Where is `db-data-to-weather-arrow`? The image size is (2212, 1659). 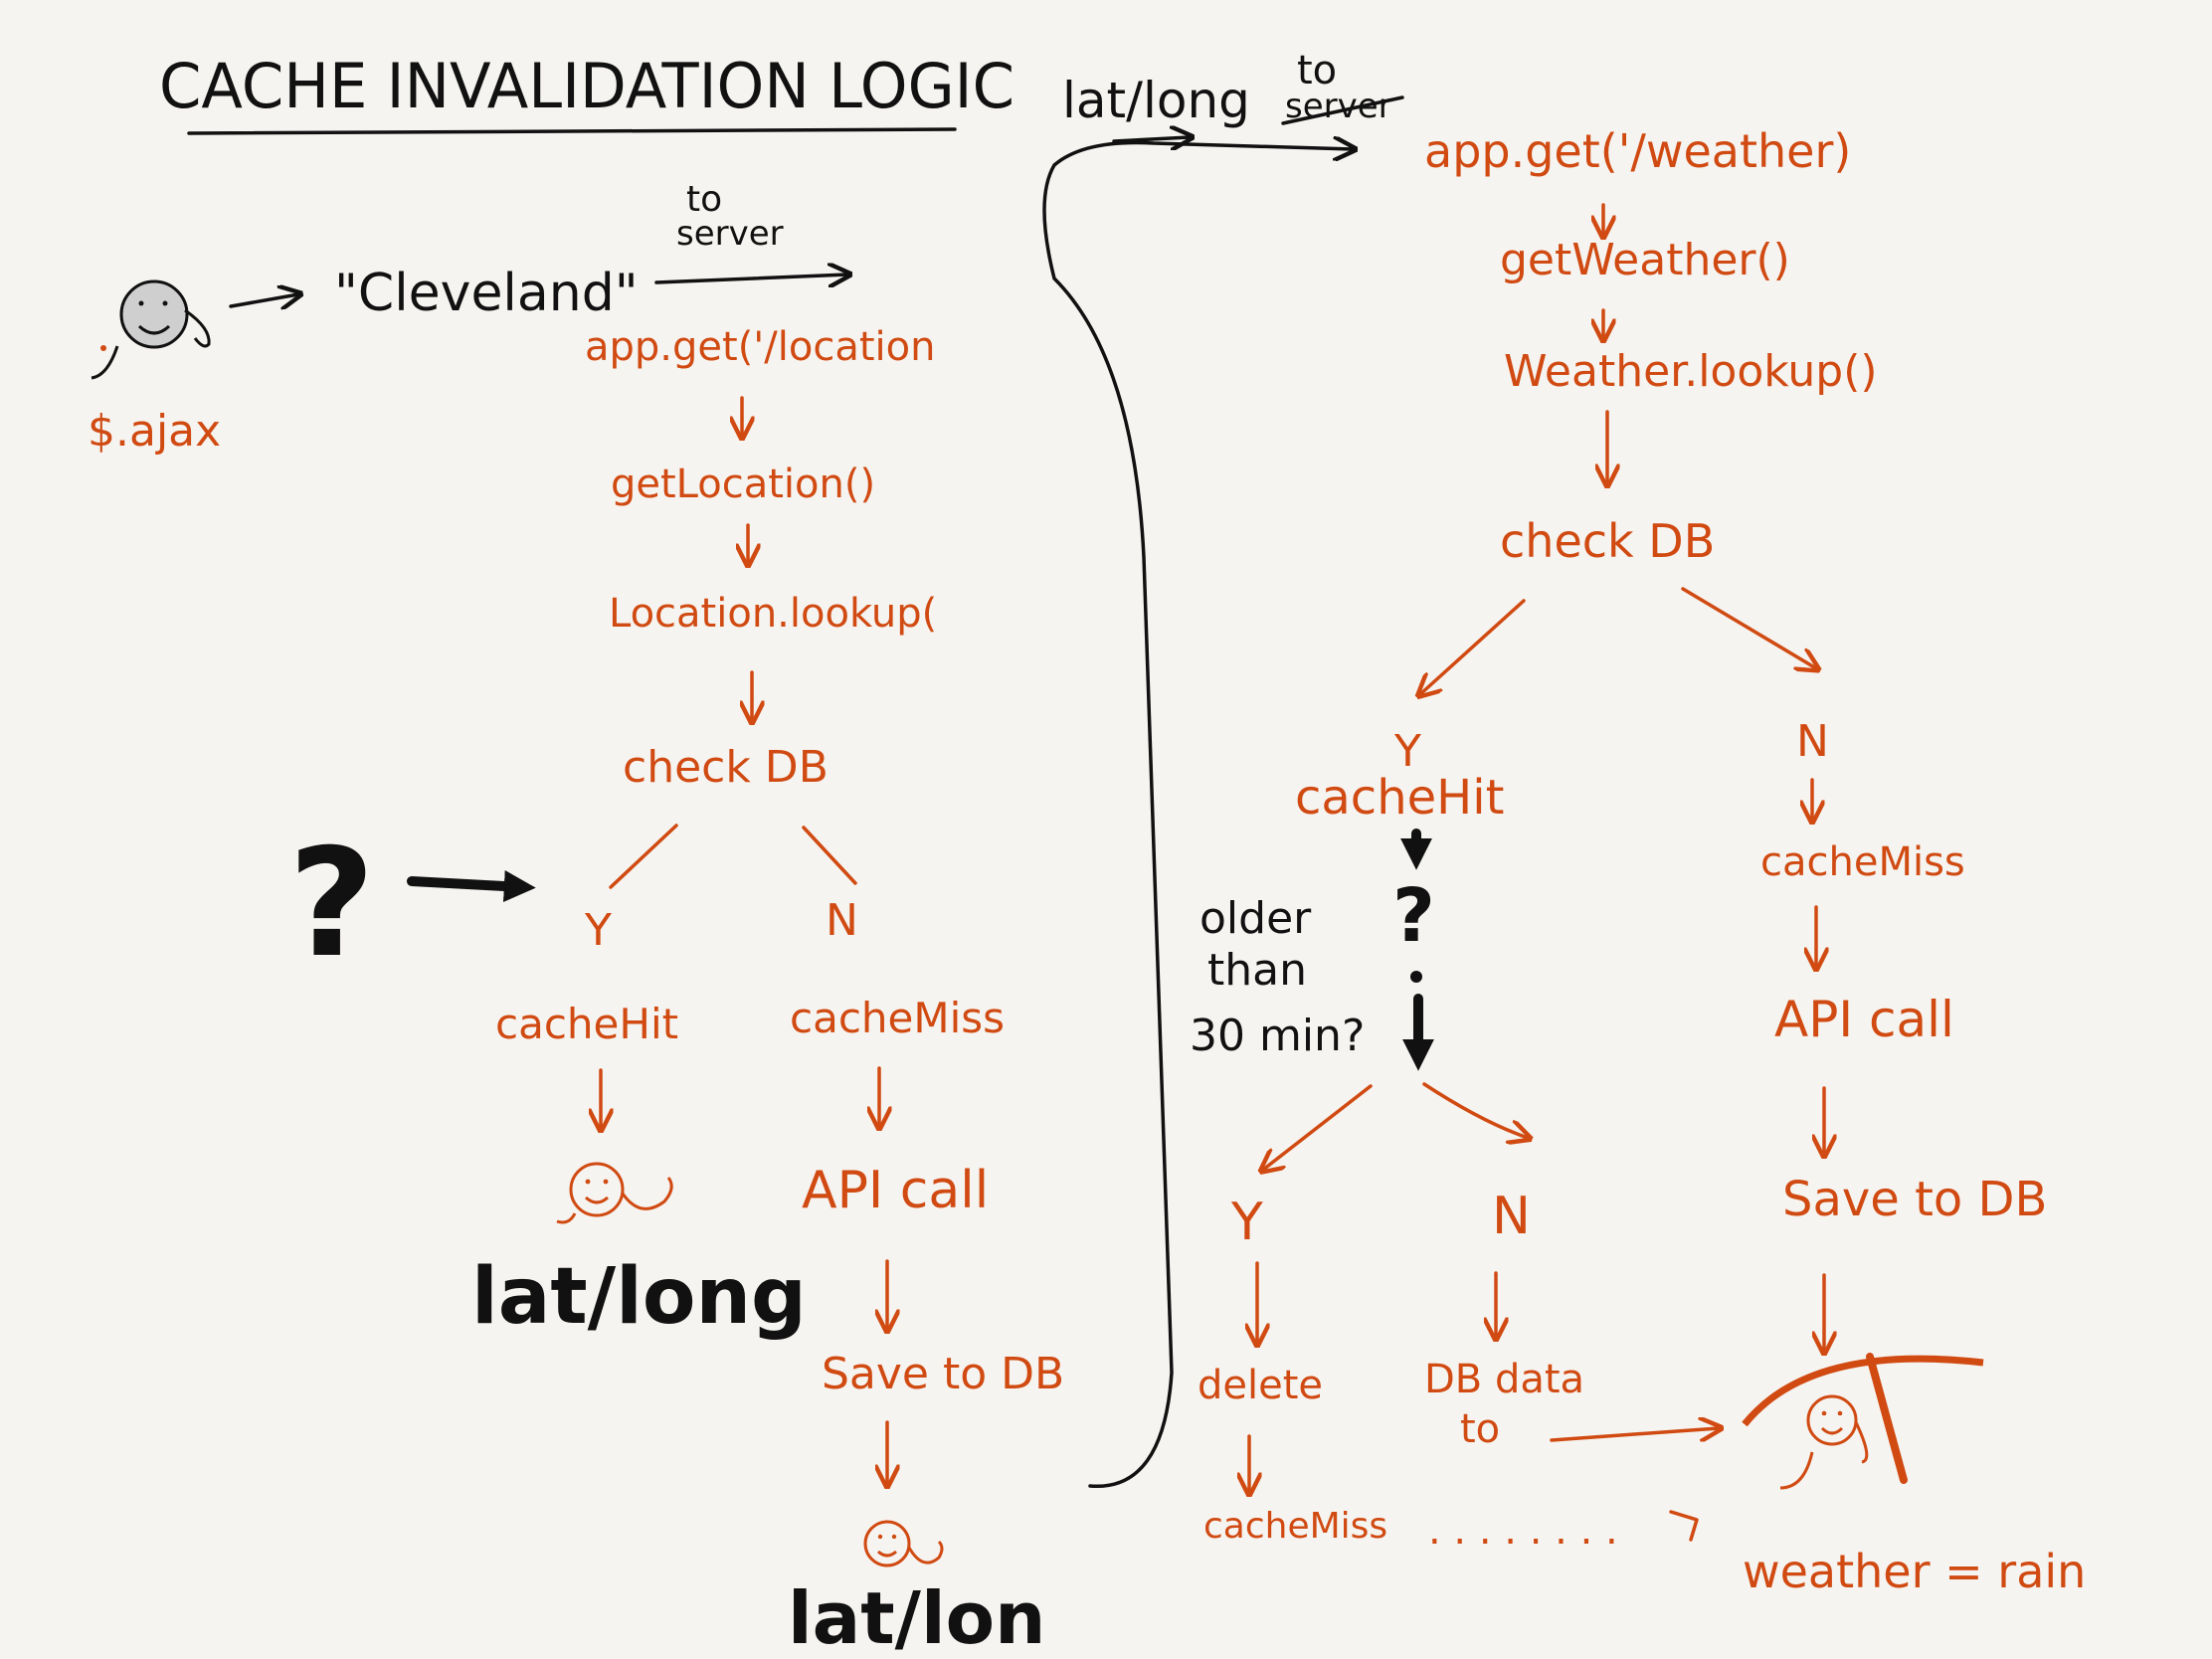 db-data-to-weather-arrow is located at coordinates (1634, 1435).